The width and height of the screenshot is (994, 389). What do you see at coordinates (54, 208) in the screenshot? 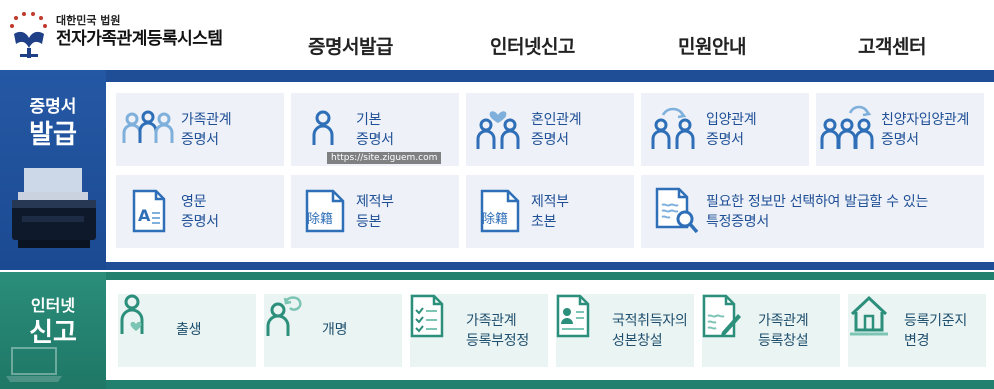
I see `printer-icon` at bounding box center [54, 208].